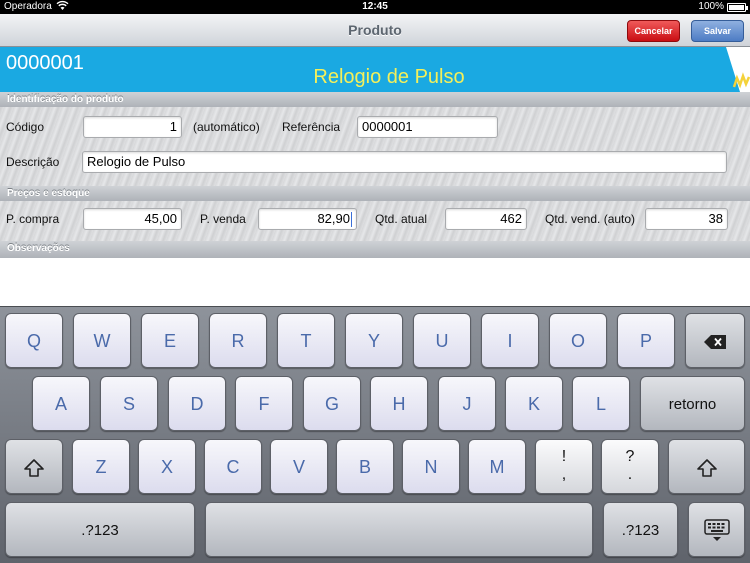  I want to click on backspace-icon, so click(715, 342).